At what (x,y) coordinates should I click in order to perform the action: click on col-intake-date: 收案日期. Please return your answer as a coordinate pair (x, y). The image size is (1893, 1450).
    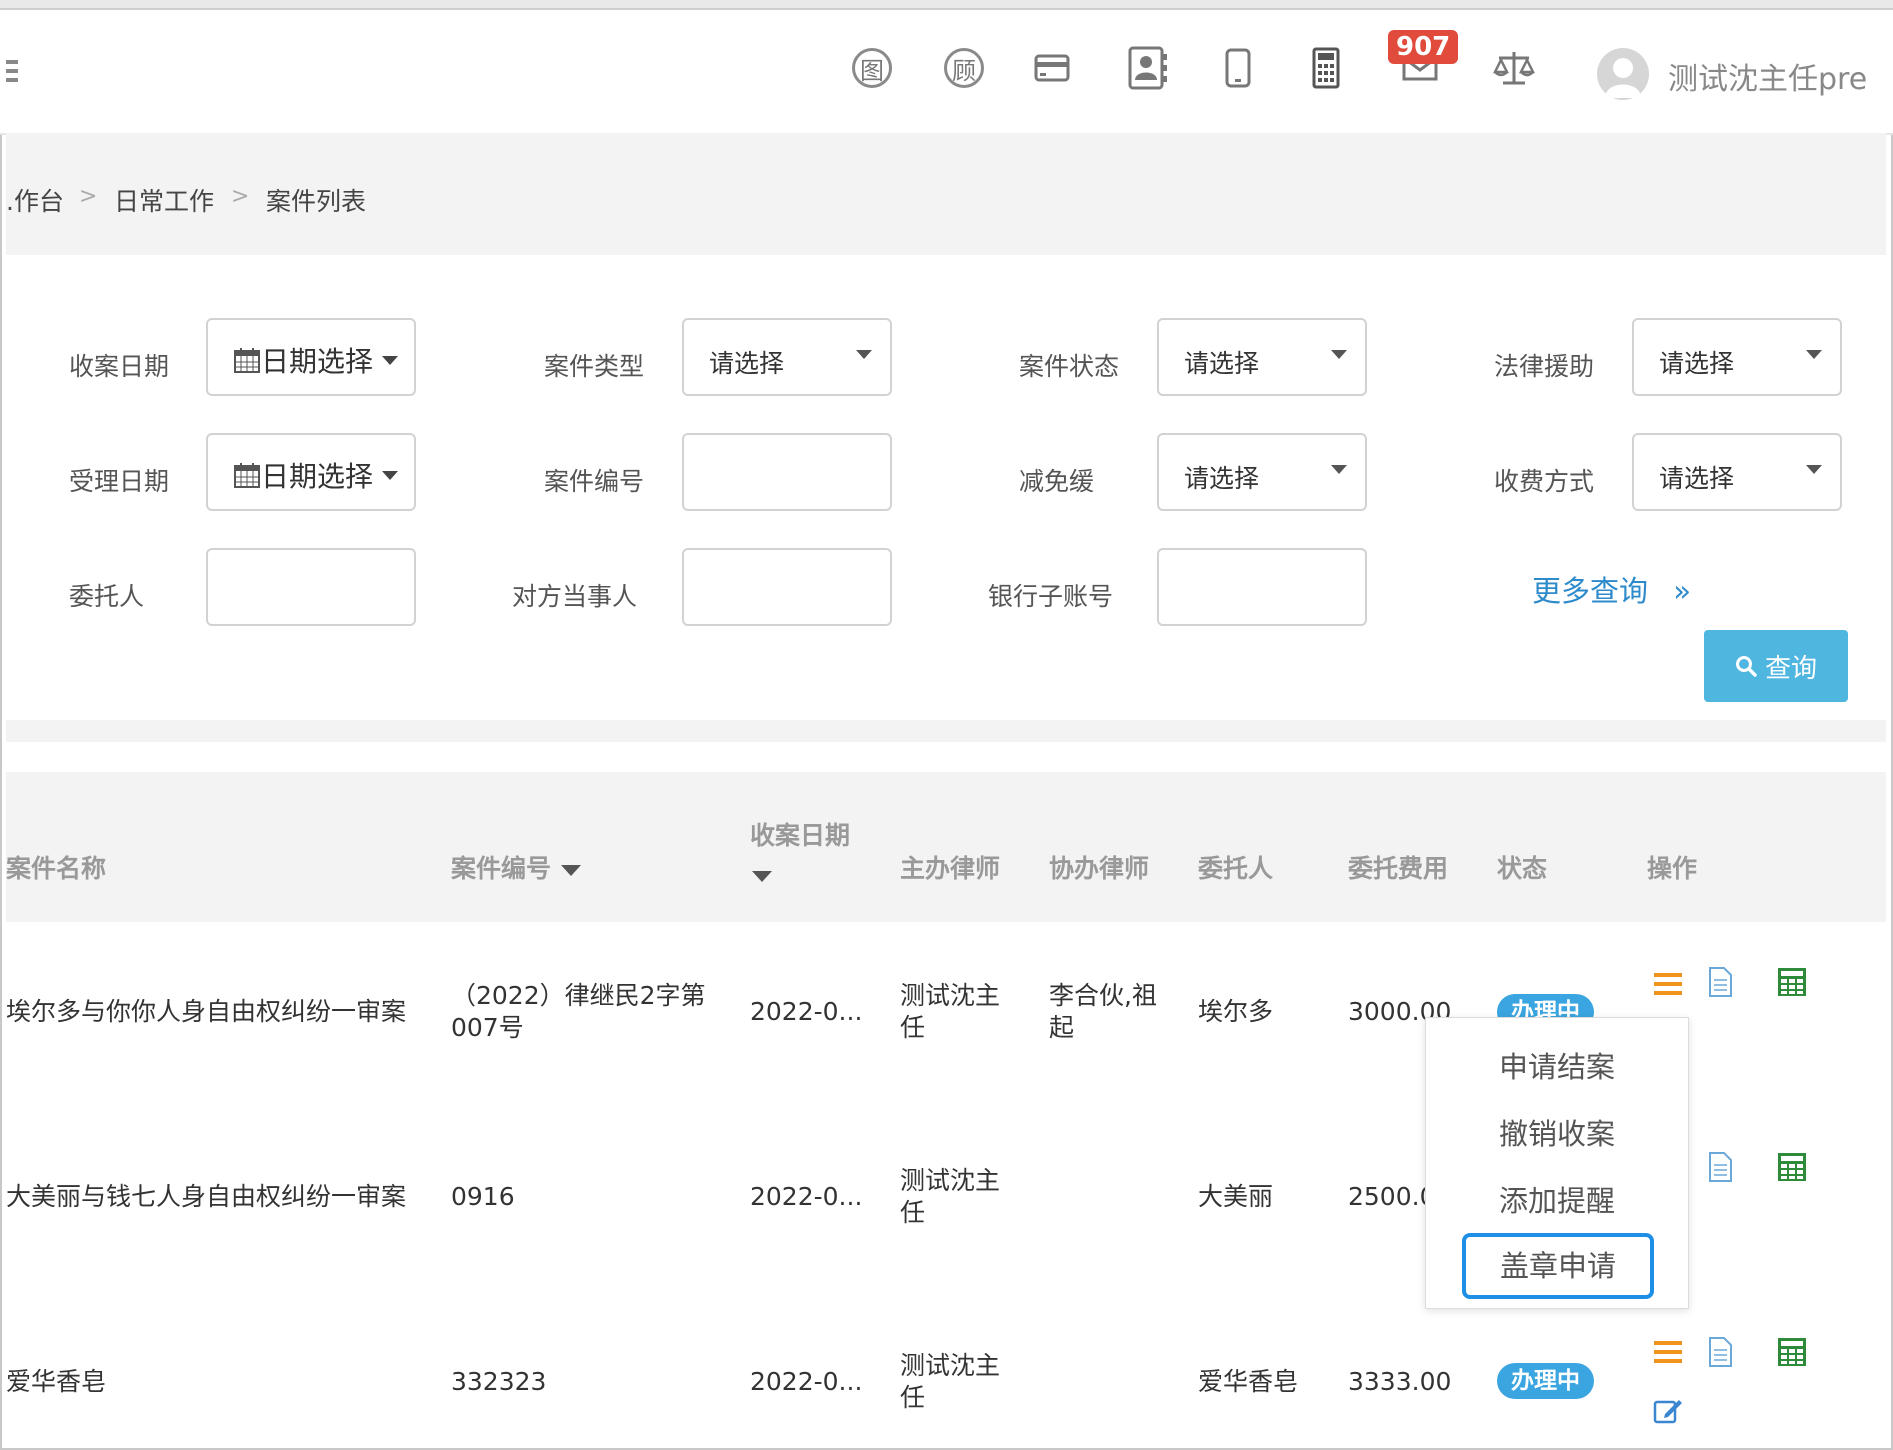
    Looking at the image, I should click on (800, 852).